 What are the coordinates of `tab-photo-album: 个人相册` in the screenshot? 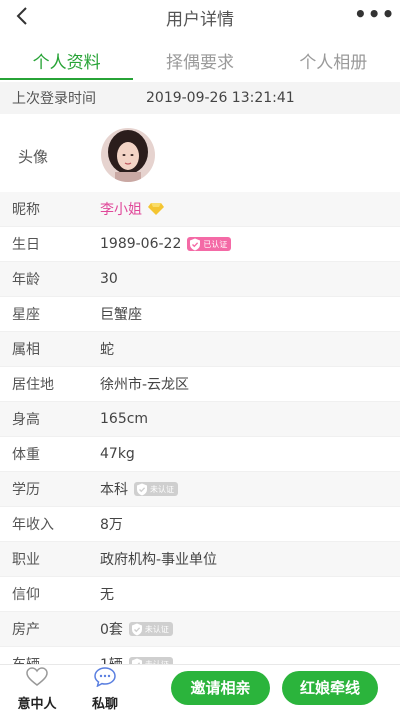 It's located at (333, 60).